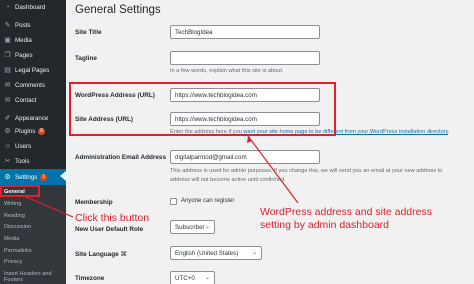 The height and width of the screenshot is (284, 474). What do you see at coordinates (346, 212) in the screenshot?
I see `address-annotation-line1: WordPress address and site address` at bounding box center [346, 212].